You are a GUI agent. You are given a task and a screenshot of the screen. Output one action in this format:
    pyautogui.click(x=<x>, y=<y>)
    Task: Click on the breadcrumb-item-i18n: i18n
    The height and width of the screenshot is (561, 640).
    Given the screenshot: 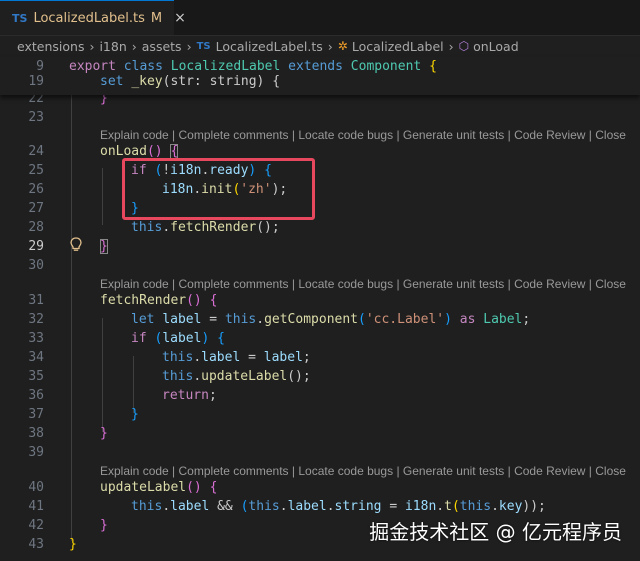 What is the action you would take?
    pyautogui.click(x=112, y=46)
    